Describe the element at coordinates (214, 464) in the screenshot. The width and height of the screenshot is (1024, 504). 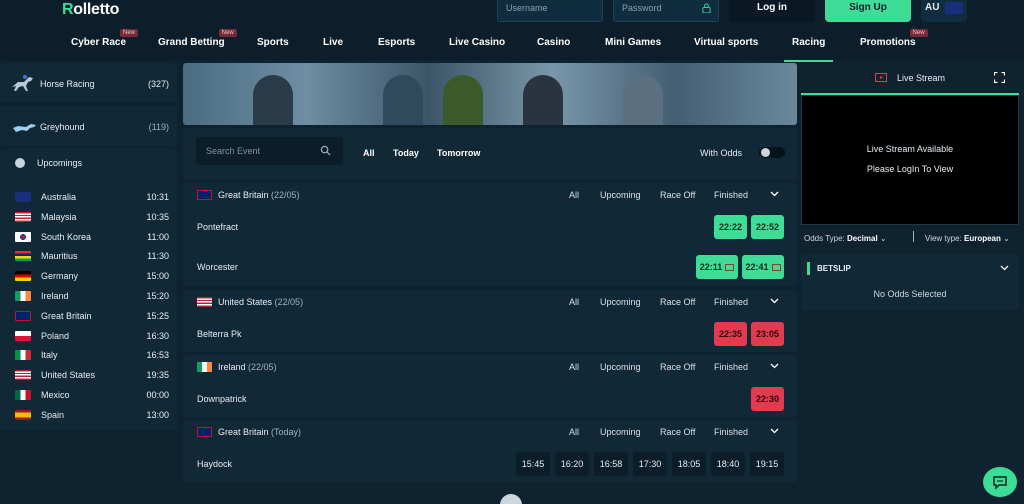
I see `race-venue: Haydock` at that location.